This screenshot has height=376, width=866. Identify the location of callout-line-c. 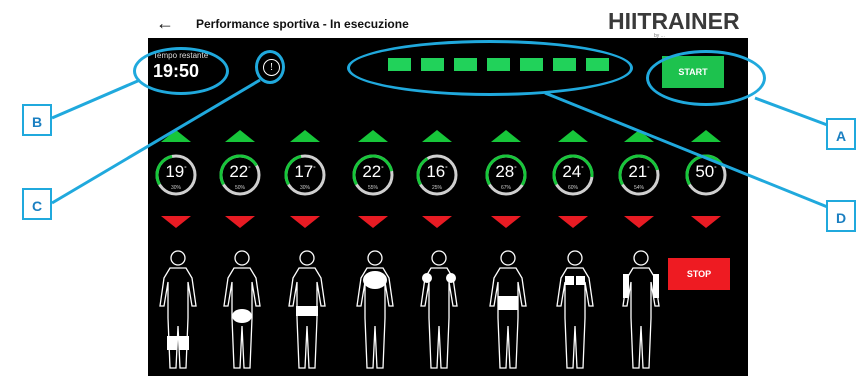
(156, 141).